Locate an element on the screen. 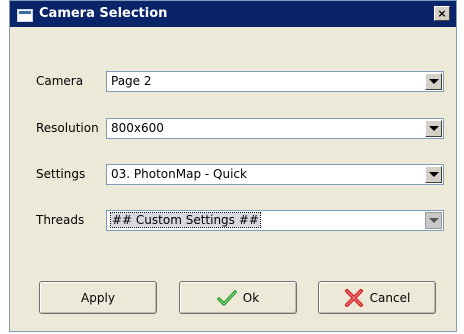 The height and width of the screenshot is (334, 464). camera-label: Camera is located at coordinates (60, 81).